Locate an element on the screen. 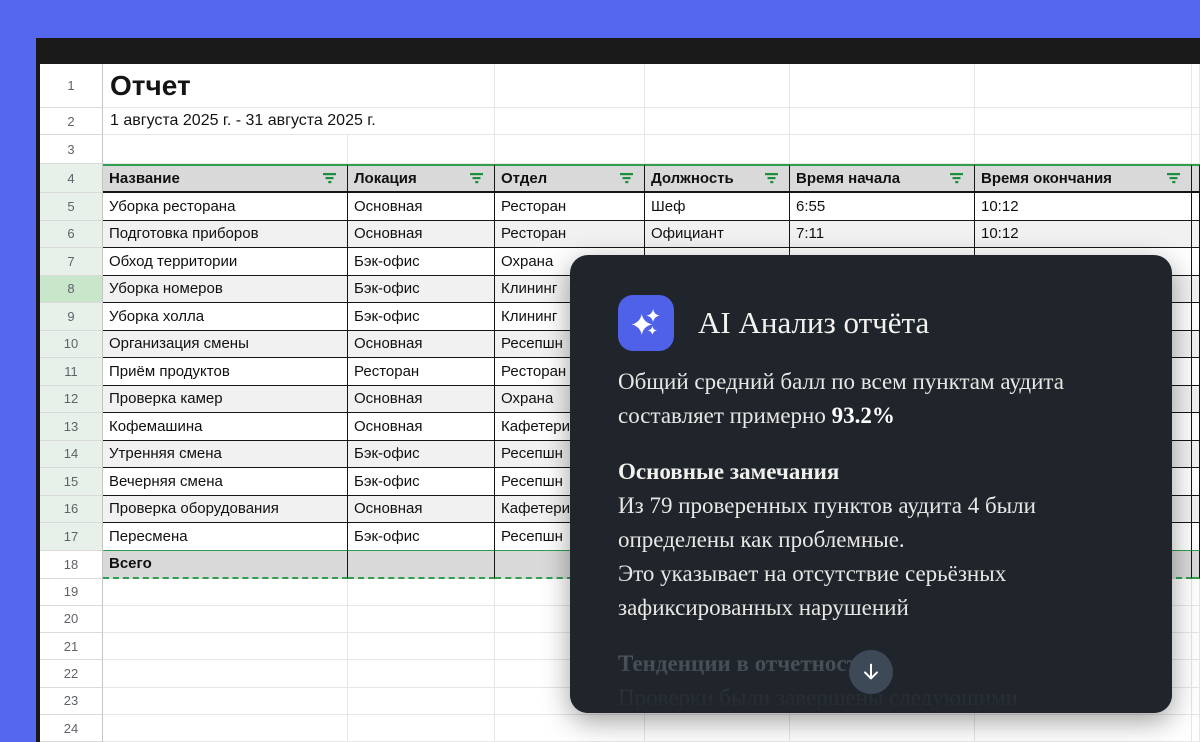 The width and height of the screenshot is (1200, 742). column-header-end-time: Время окончания is located at coordinates (1083, 178).